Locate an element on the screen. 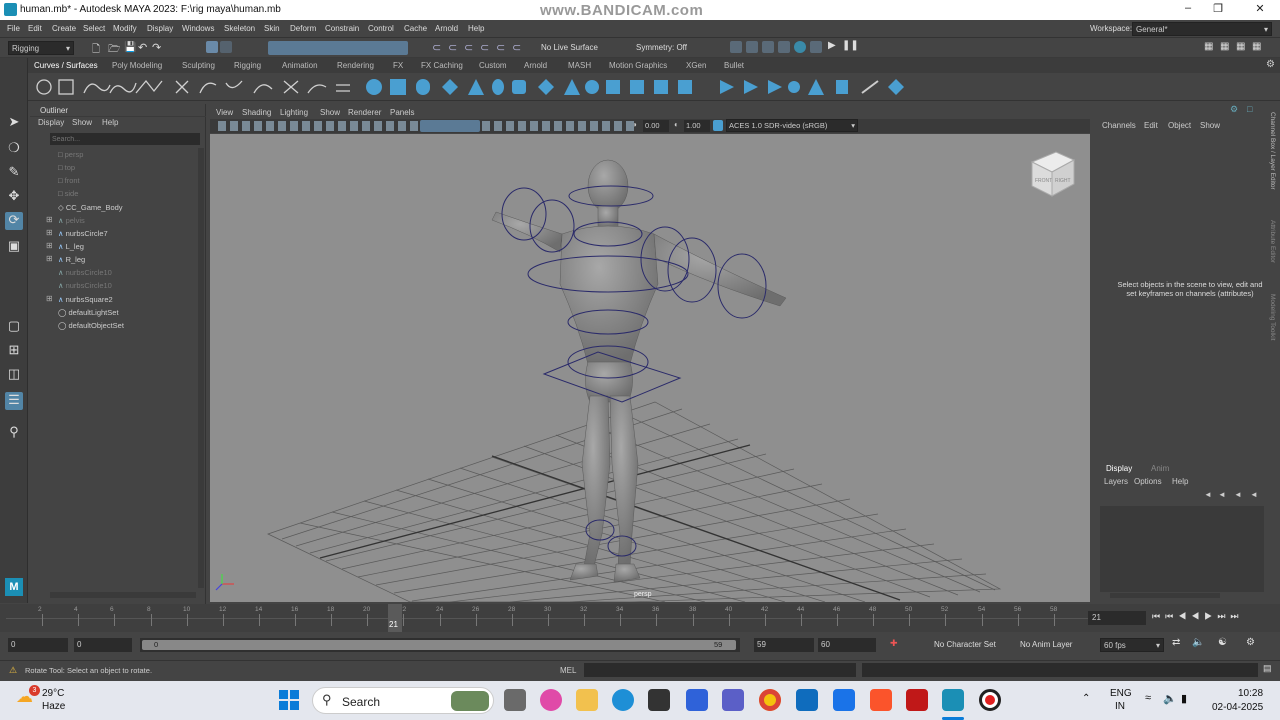 Image resolution: width=1280 pixels, height=720 pixels. shelf-tab-rendering: Rendering is located at coordinates (355, 65).